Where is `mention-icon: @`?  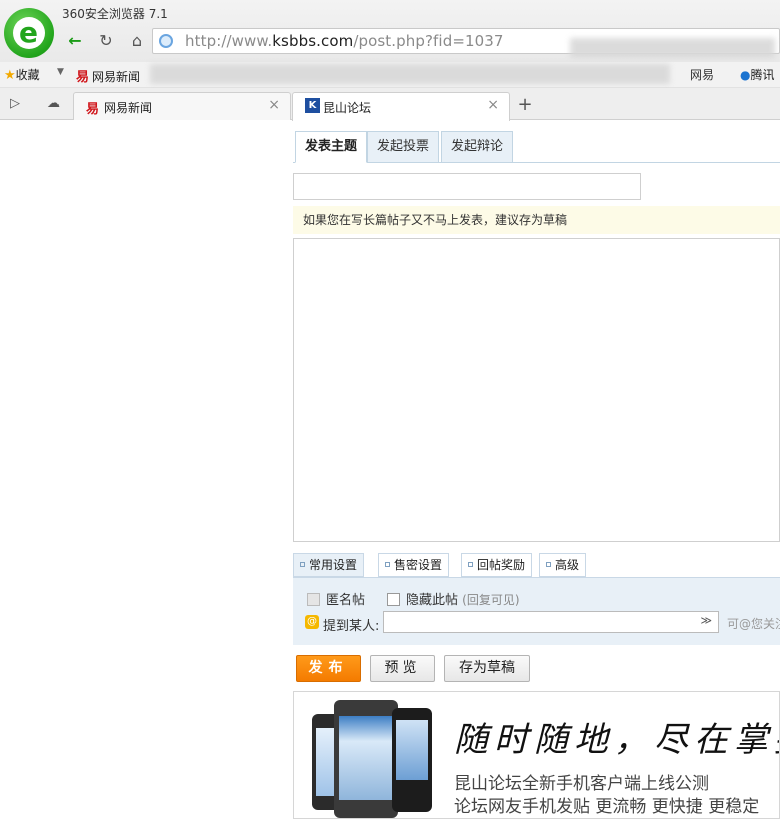 mention-icon: @ is located at coordinates (312, 622).